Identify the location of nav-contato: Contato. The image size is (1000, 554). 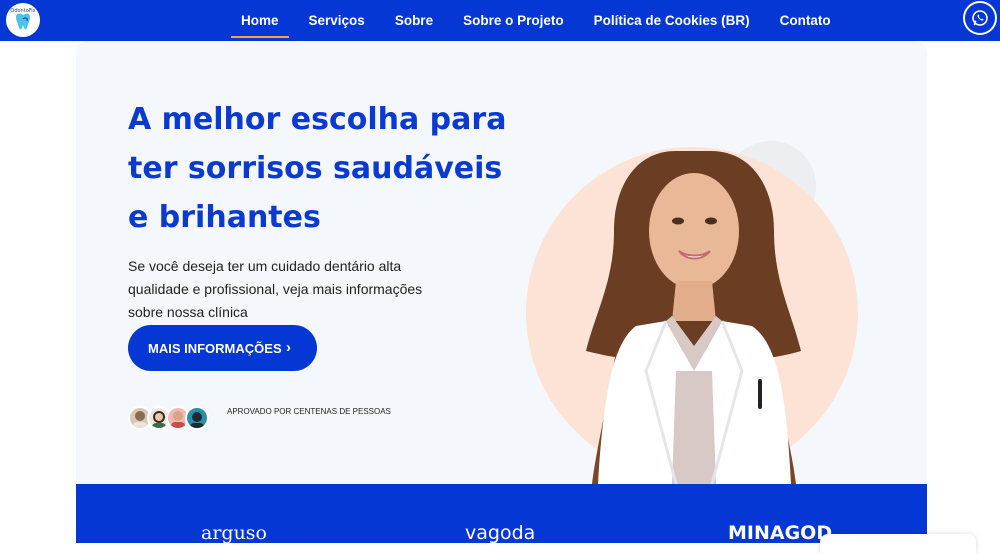
(810, 21).